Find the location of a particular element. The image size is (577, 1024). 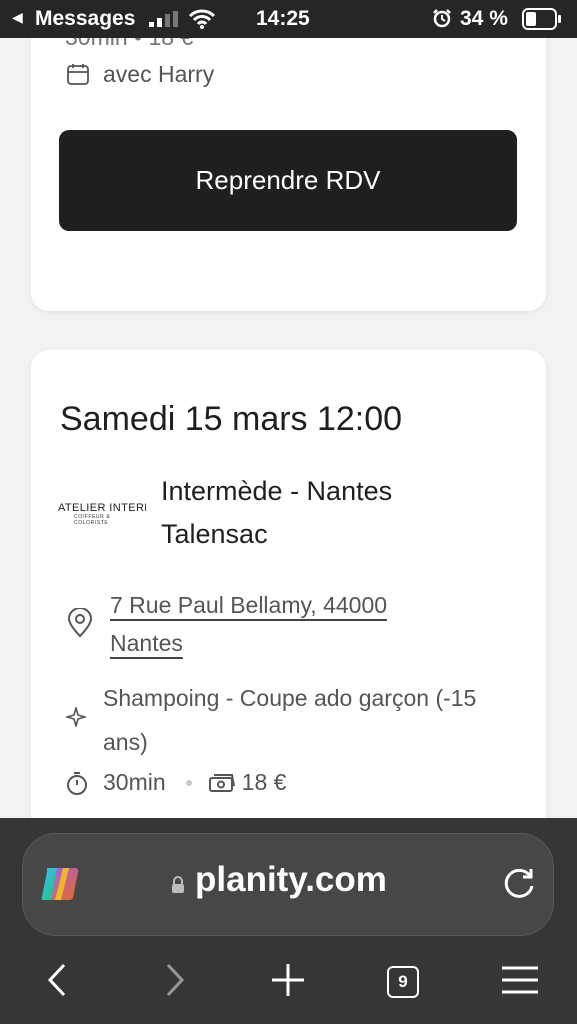

wifi-icon is located at coordinates (202, 19).